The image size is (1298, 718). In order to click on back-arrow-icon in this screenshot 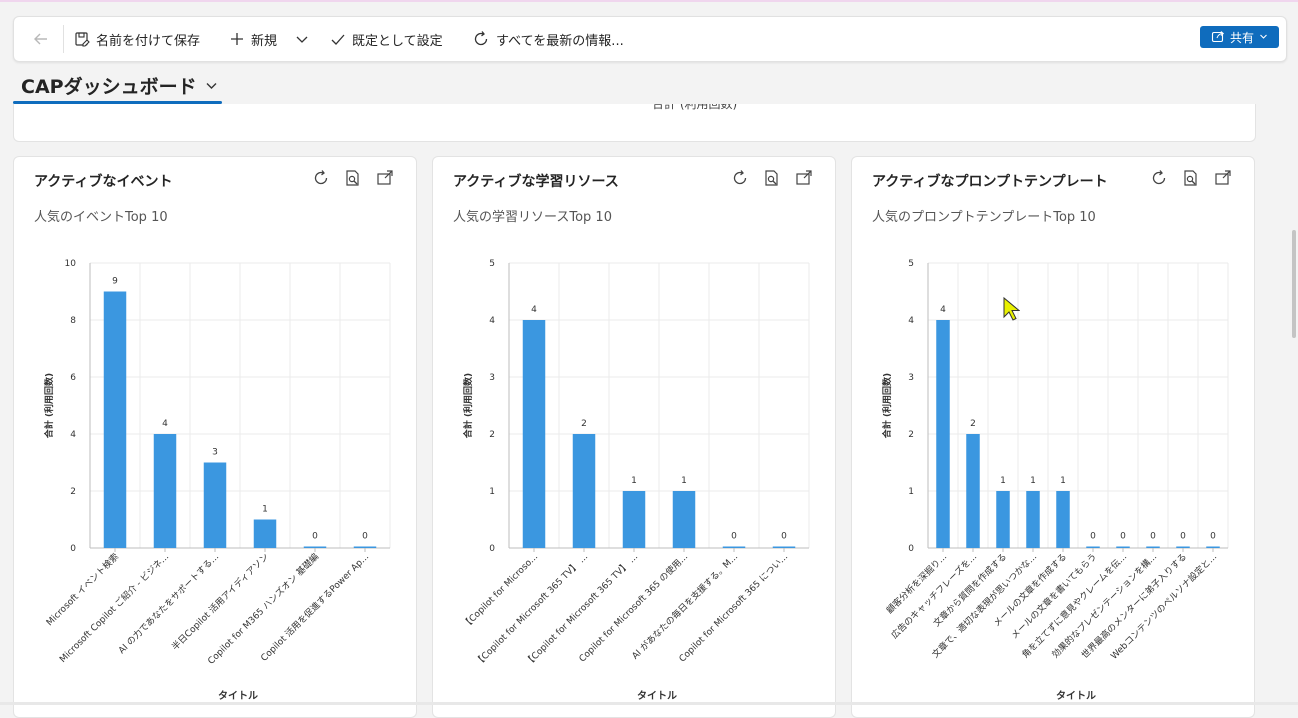, I will do `click(41, 39)`.